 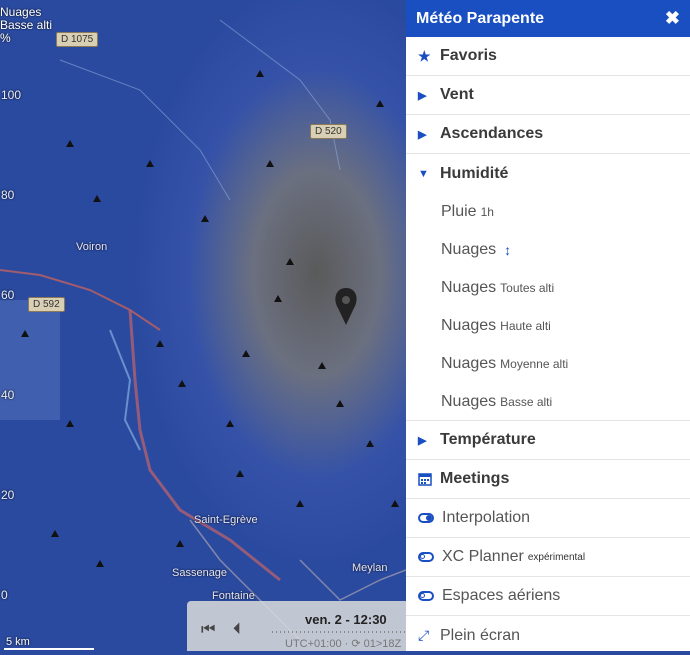 What do you see at coordinates (548, 440) in the screenshot?
I see `menu-item-temperature: ▶ Température` at bounding box center [548, 440].